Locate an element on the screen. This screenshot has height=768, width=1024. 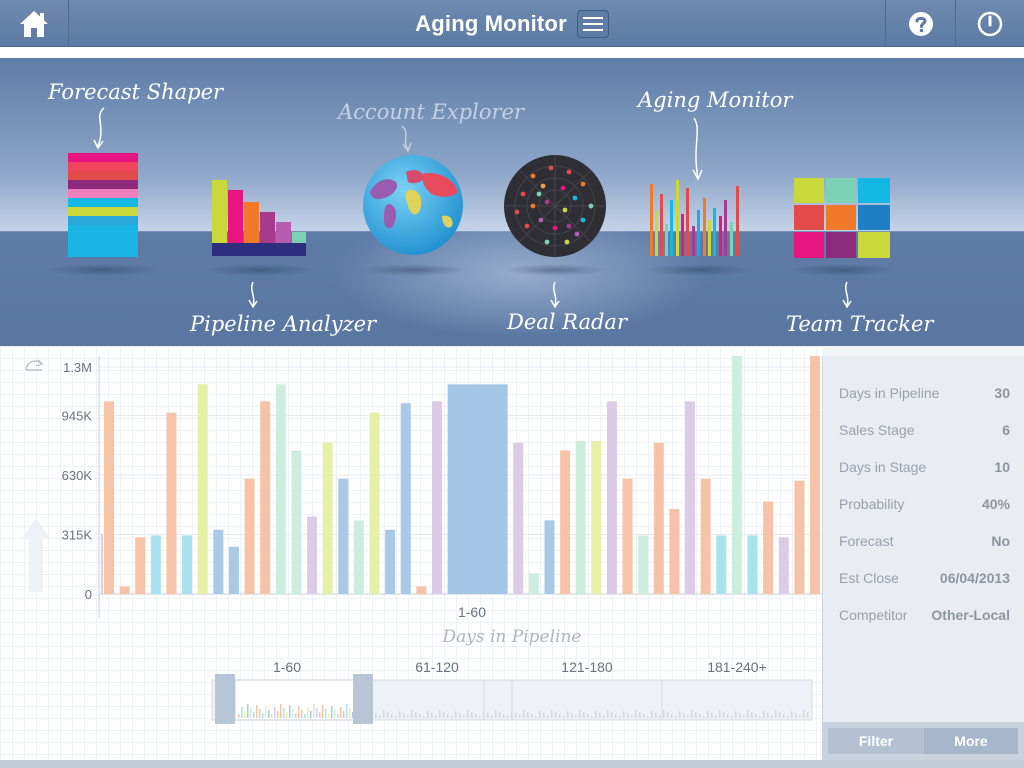
scrubber-handle-right is located at coordinates (363, 699).